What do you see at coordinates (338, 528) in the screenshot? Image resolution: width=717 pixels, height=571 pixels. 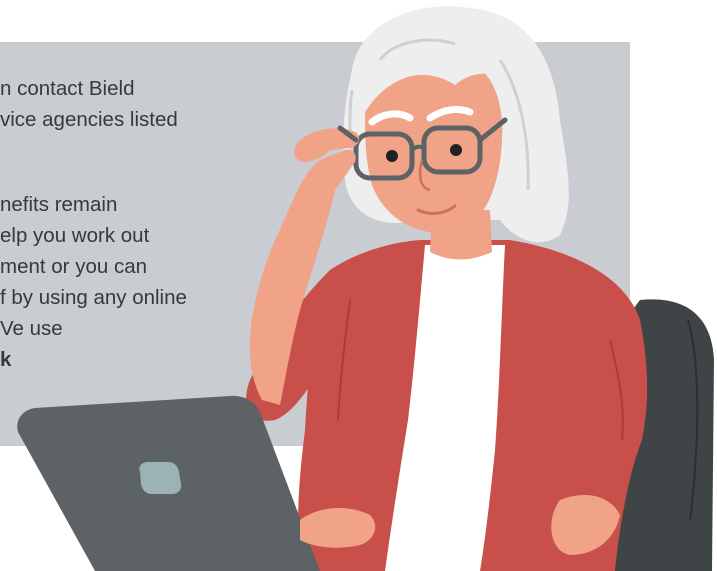 I see `typing-hand-left` at bounding box center [338, 528].